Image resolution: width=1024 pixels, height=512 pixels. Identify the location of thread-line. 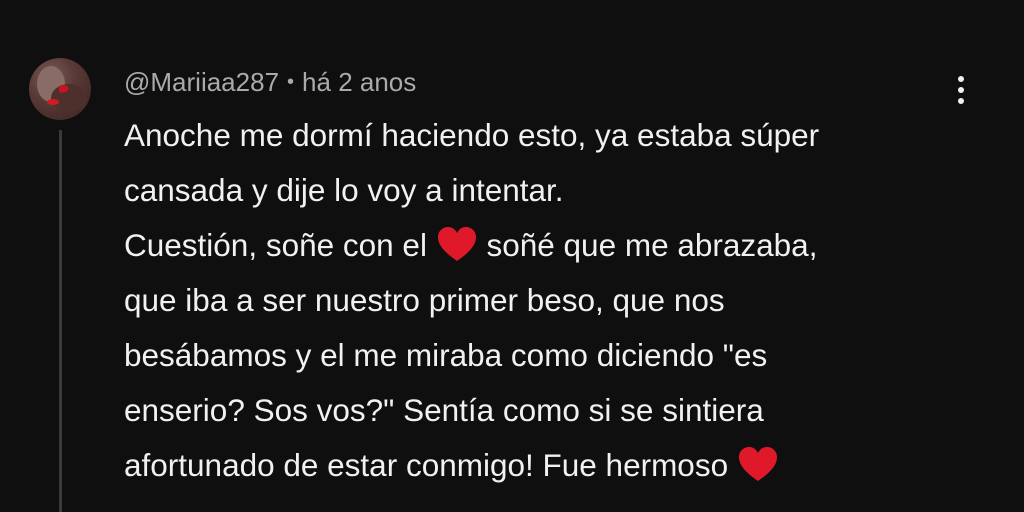
(60, 321).